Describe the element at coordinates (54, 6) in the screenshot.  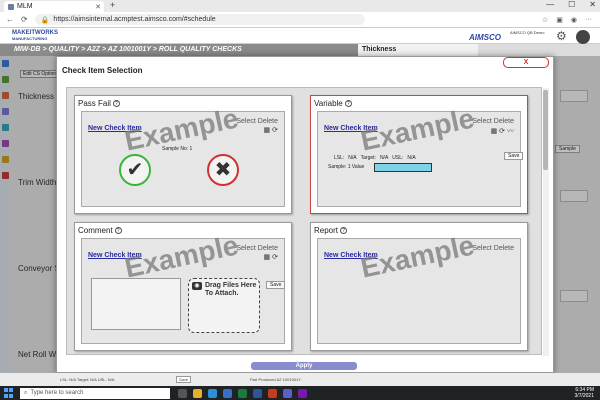
I see `browser-tab: MLM ✕` at that location.